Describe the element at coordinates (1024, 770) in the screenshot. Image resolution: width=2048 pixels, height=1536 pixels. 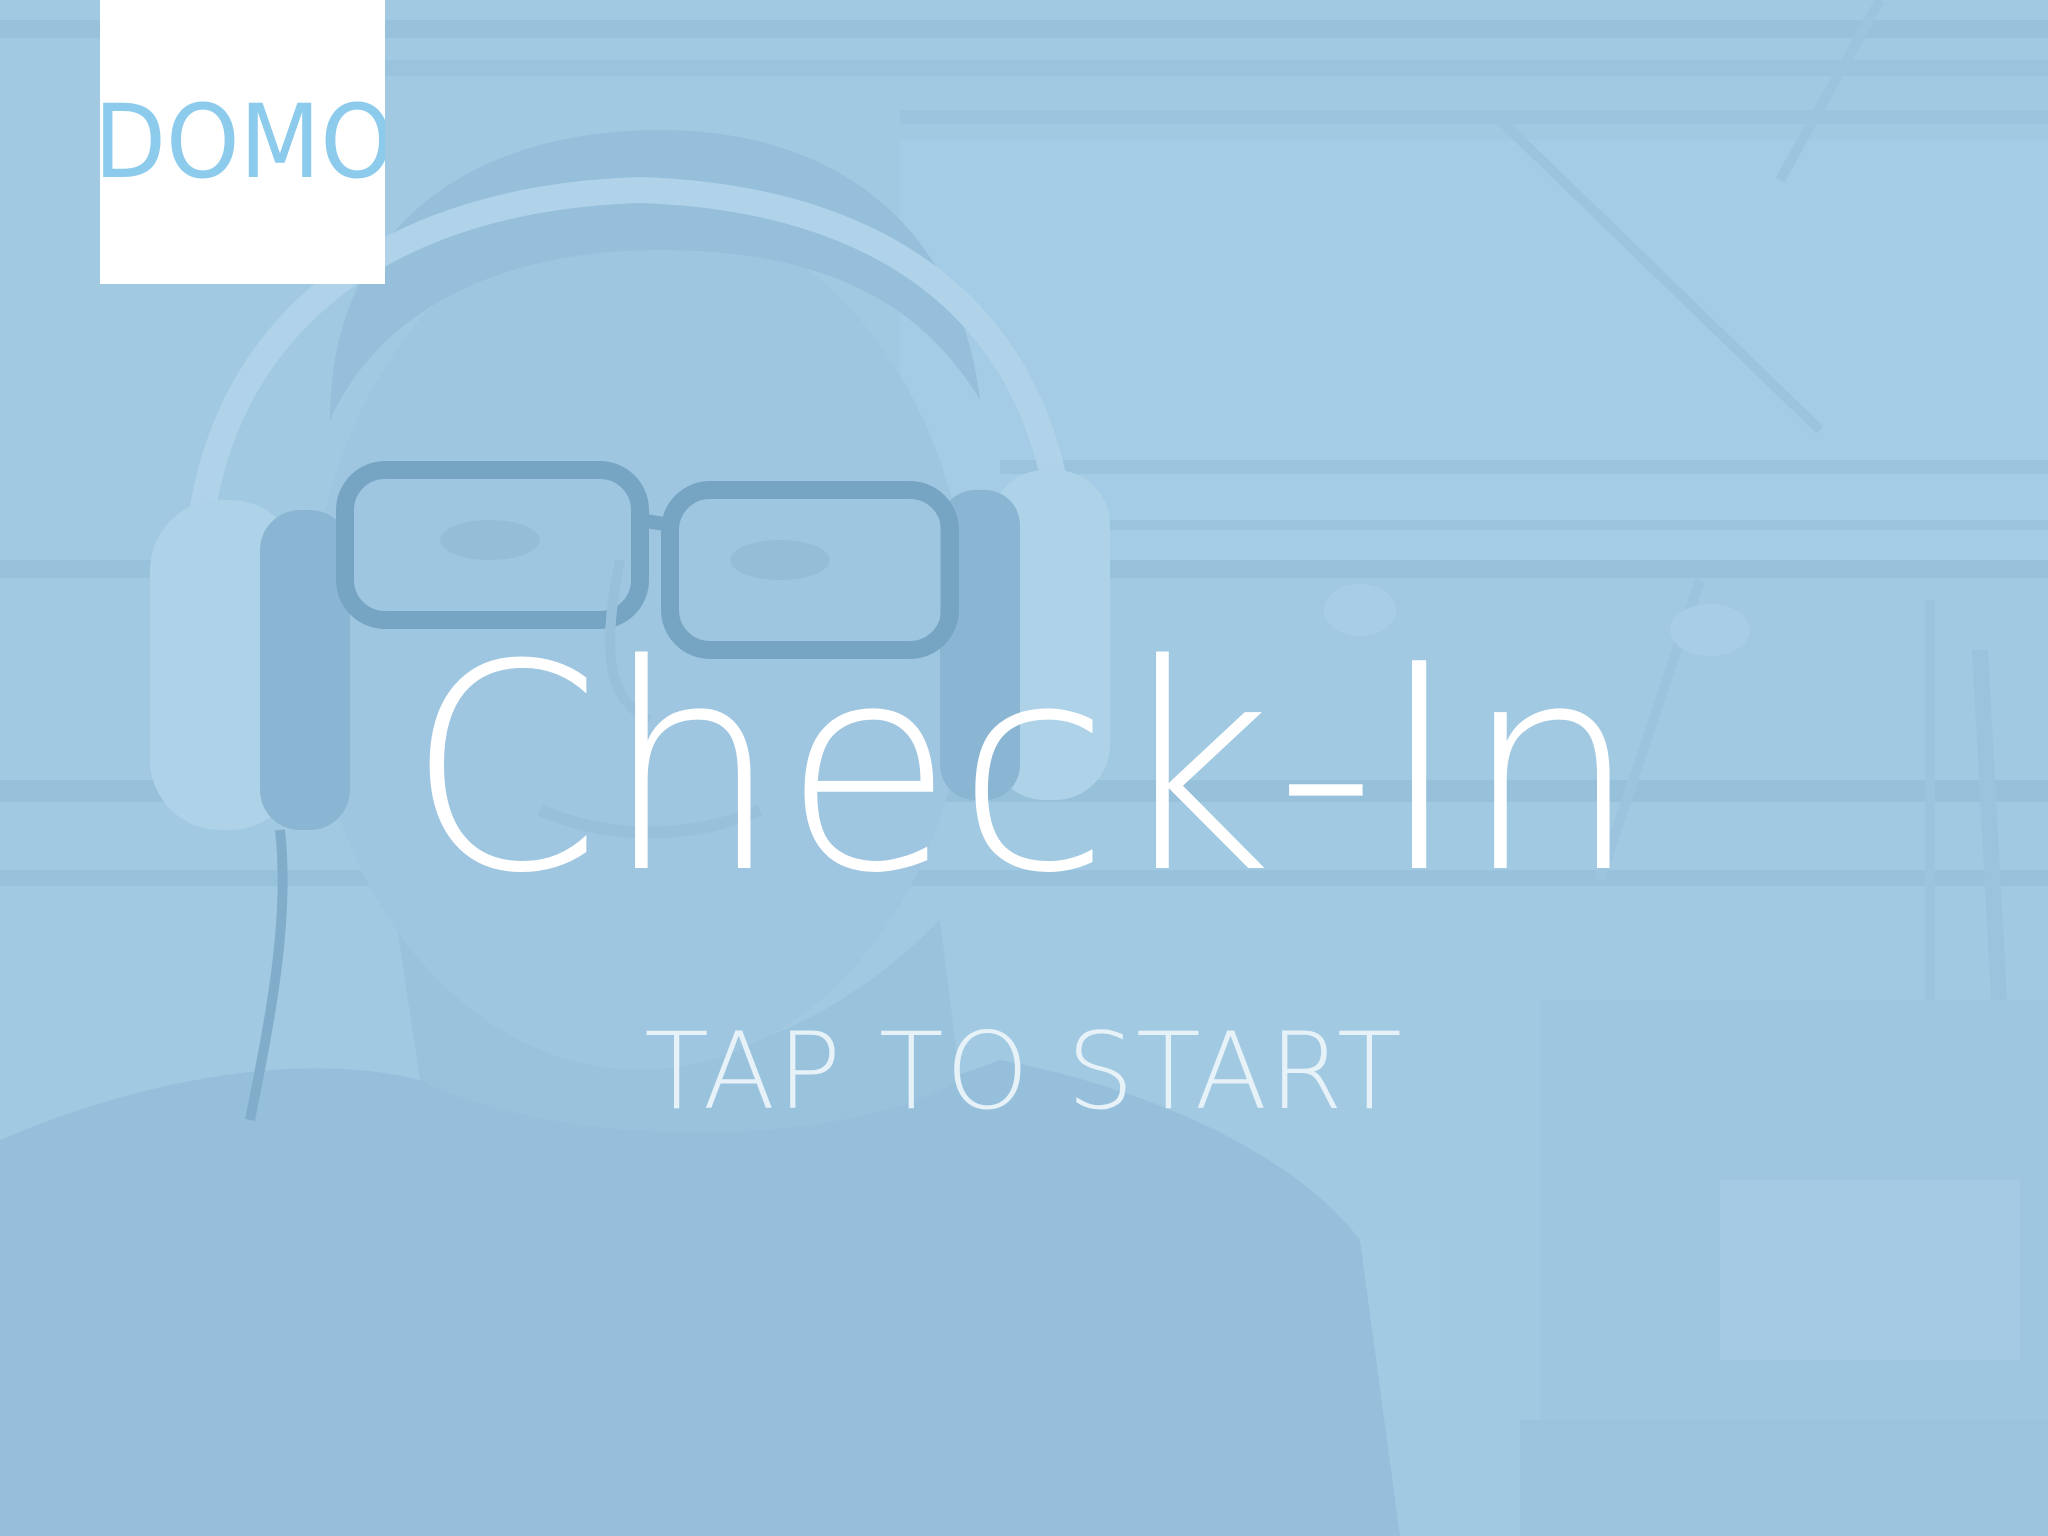
I see `page-title: Check-In` at that location.